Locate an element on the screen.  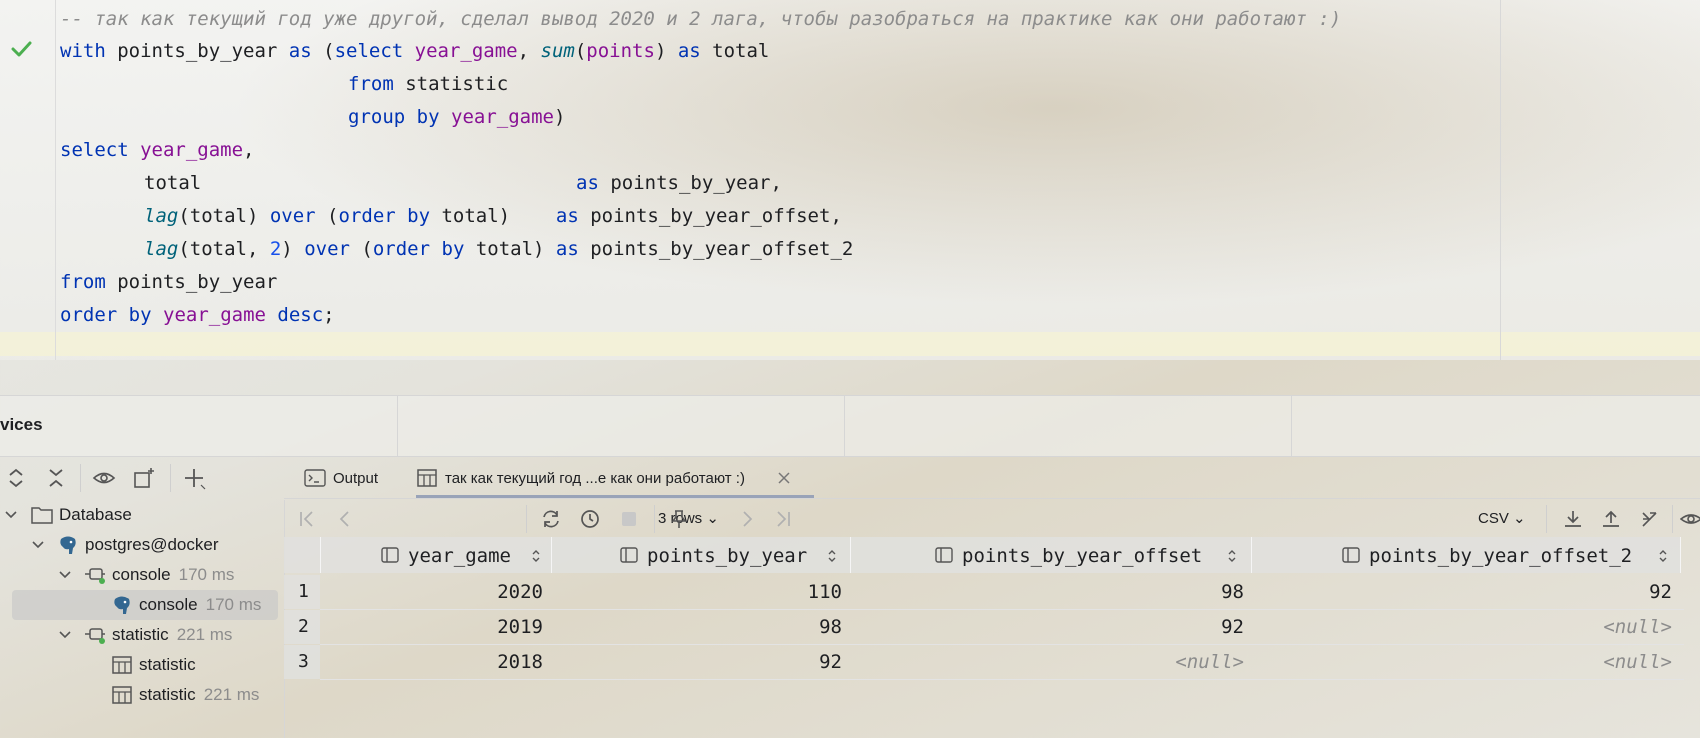
first-page-icon is located at coordinates (307, 519).